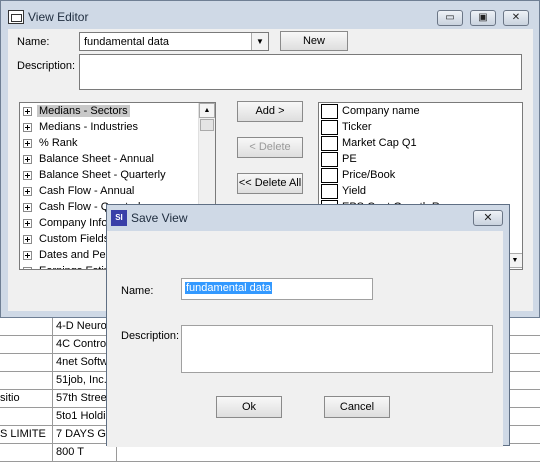  I want to click on scroll-thumb, so click(207, 125).